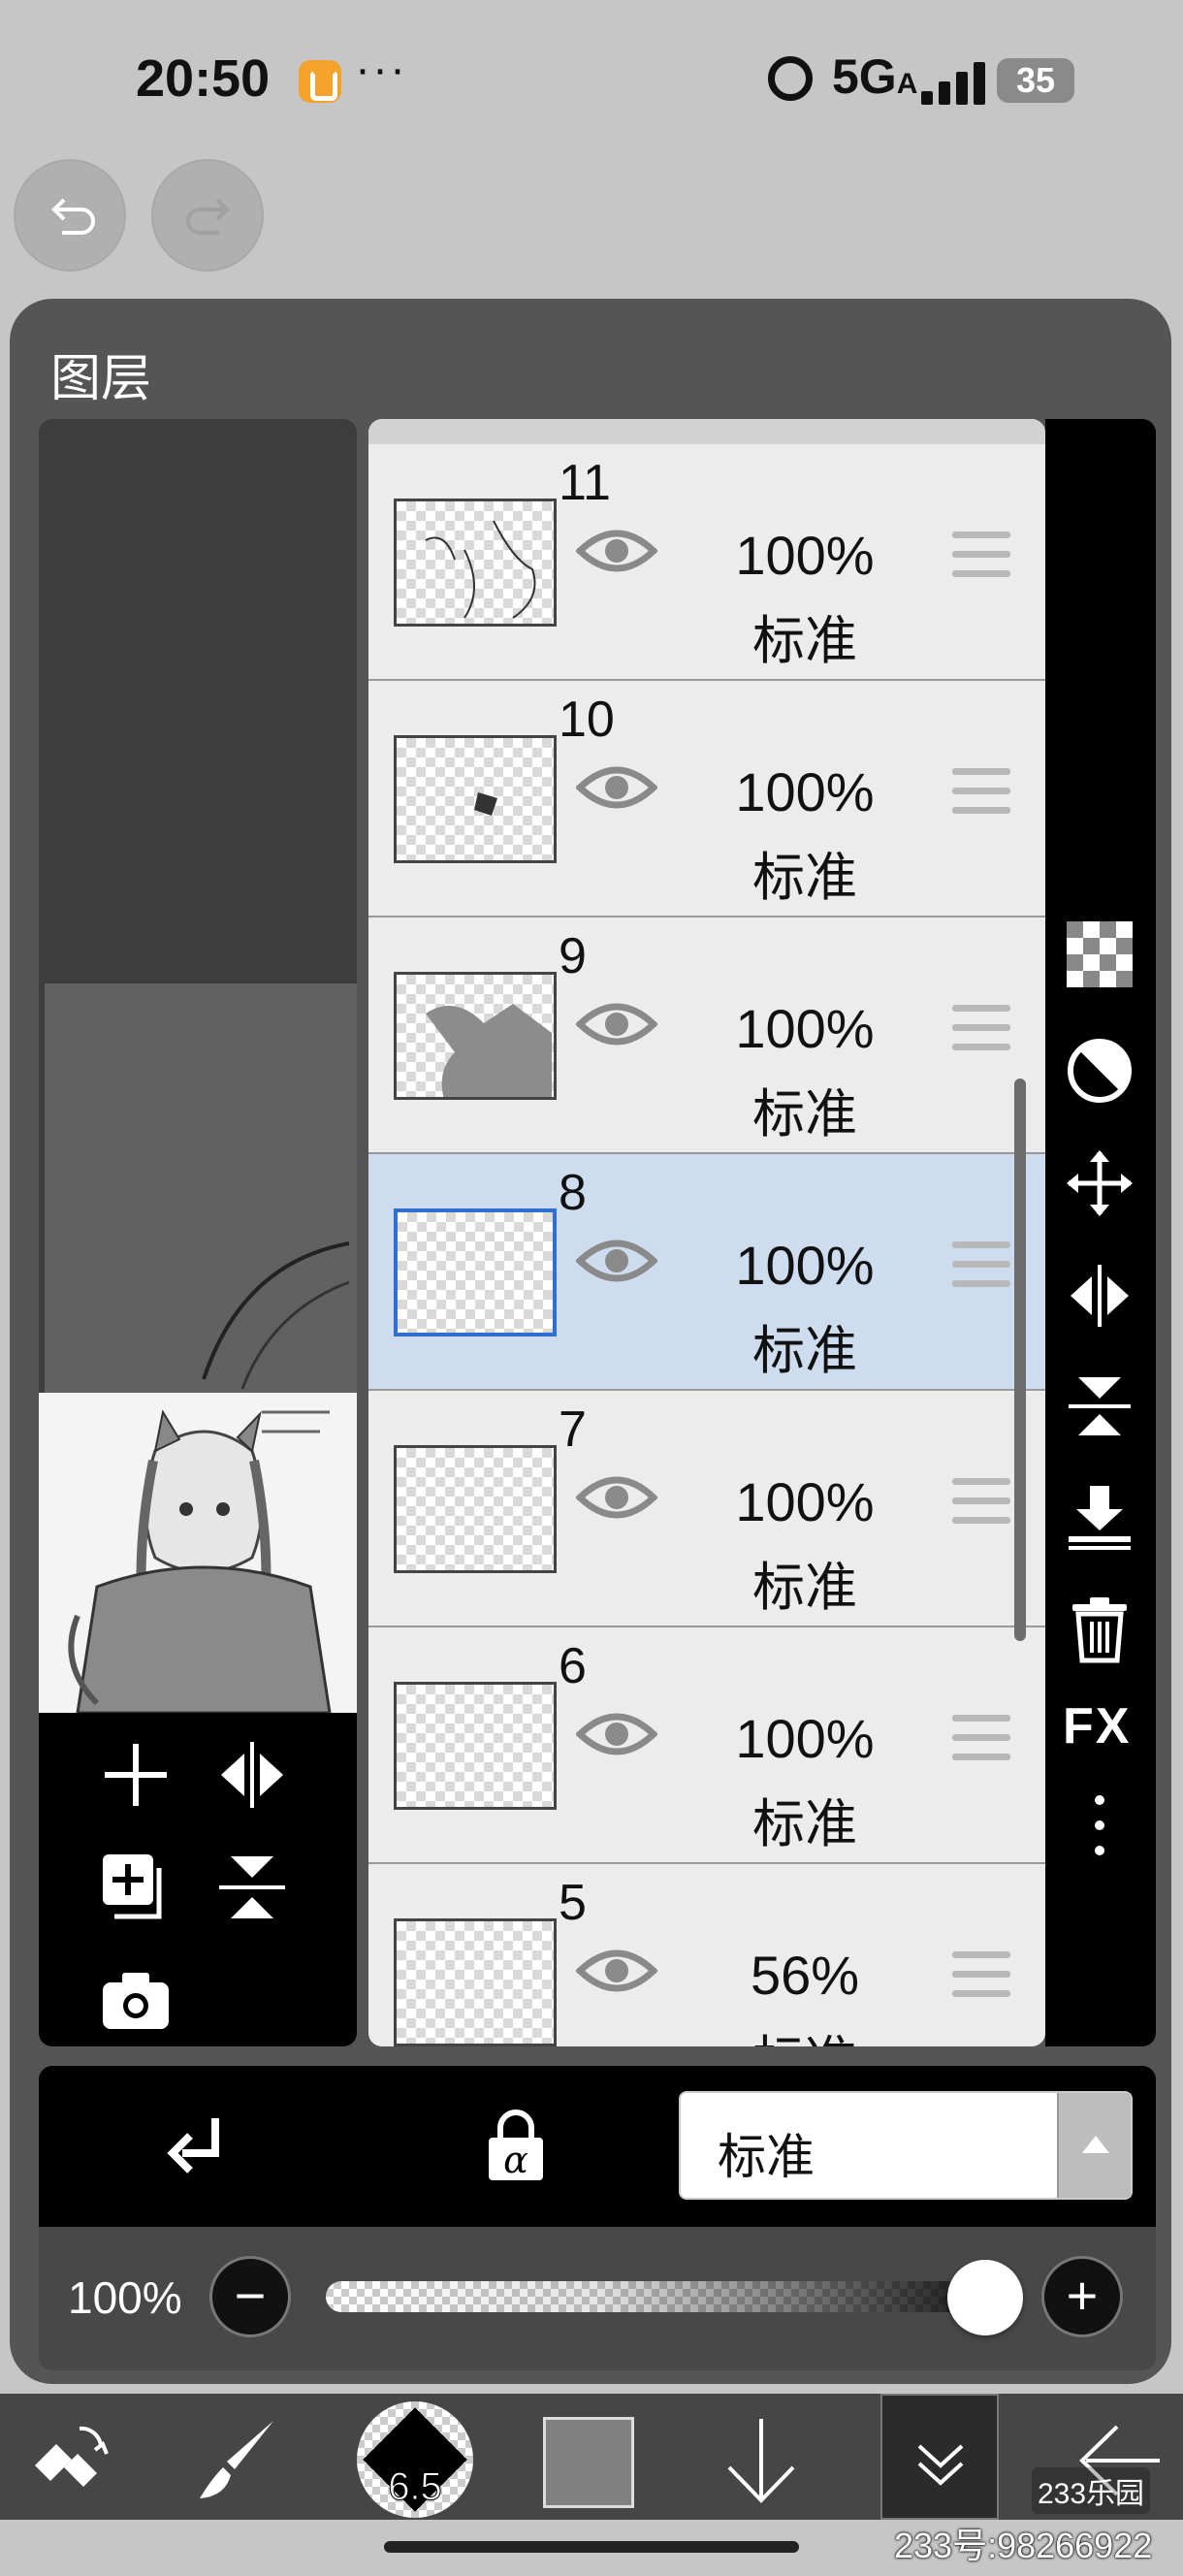 Image resolution: width=1183 pixels, height=2576 pixels. I want to click on opacity-decrease-button: −, so click(250, 2296).